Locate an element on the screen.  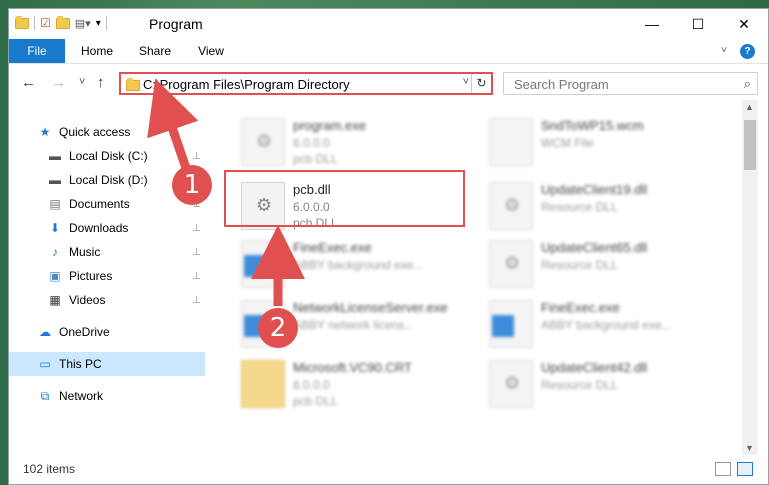
annotation-arrows is located at coordinates (226, 192).